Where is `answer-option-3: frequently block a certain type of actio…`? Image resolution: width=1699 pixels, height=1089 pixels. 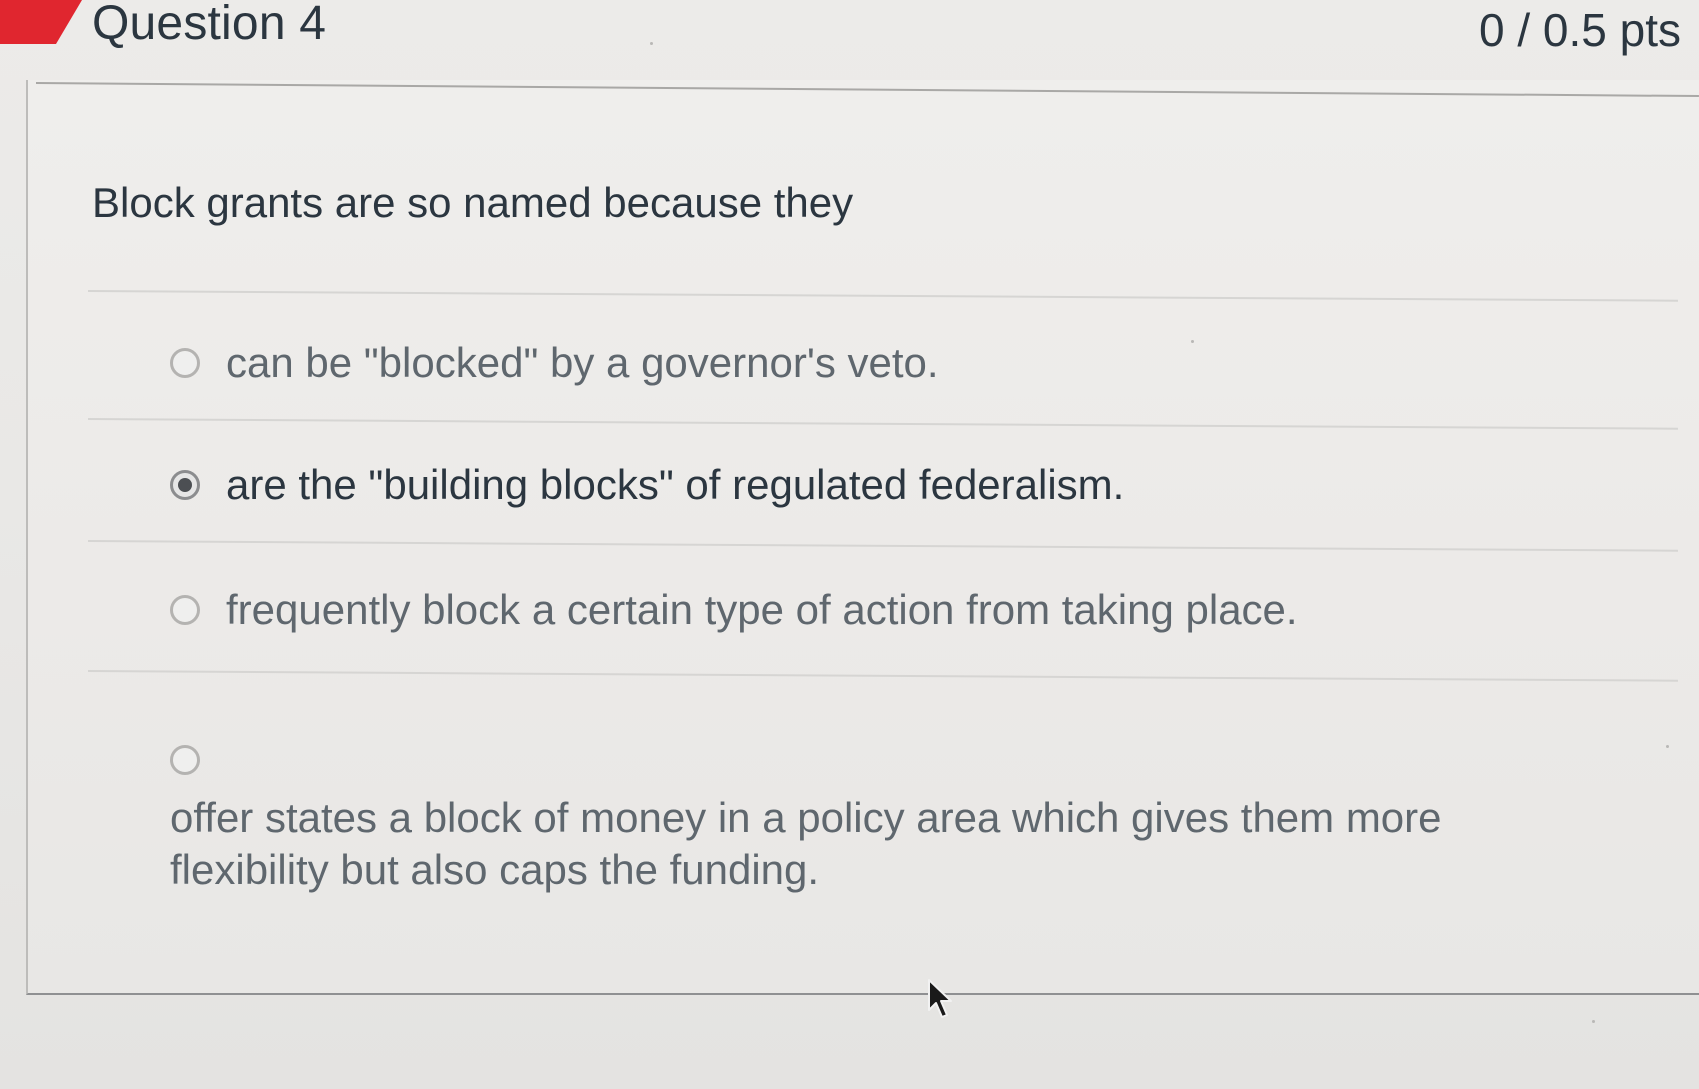 answer-option-3: frequently block a certain type of actio… is located at coordinates (734, 610).